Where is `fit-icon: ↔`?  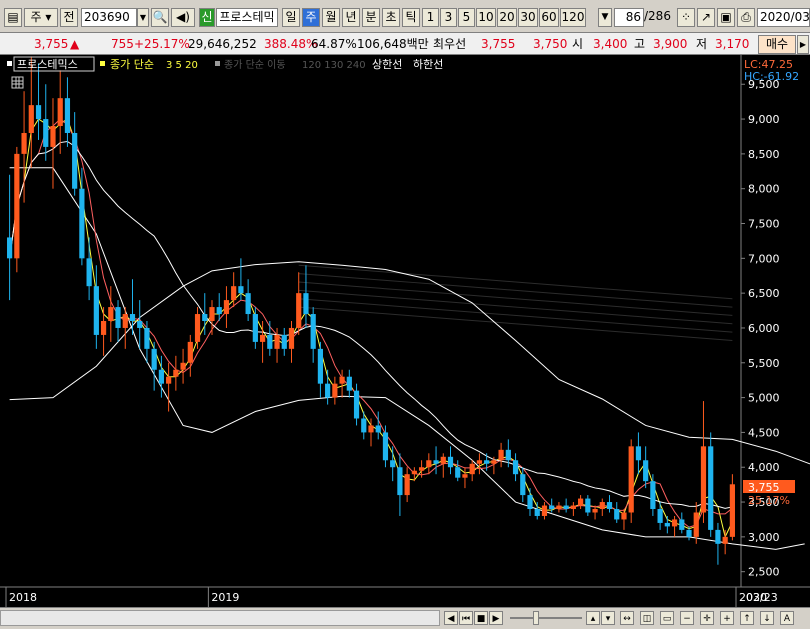 fit-icon: ↔ is located at coordinates (627, 618).